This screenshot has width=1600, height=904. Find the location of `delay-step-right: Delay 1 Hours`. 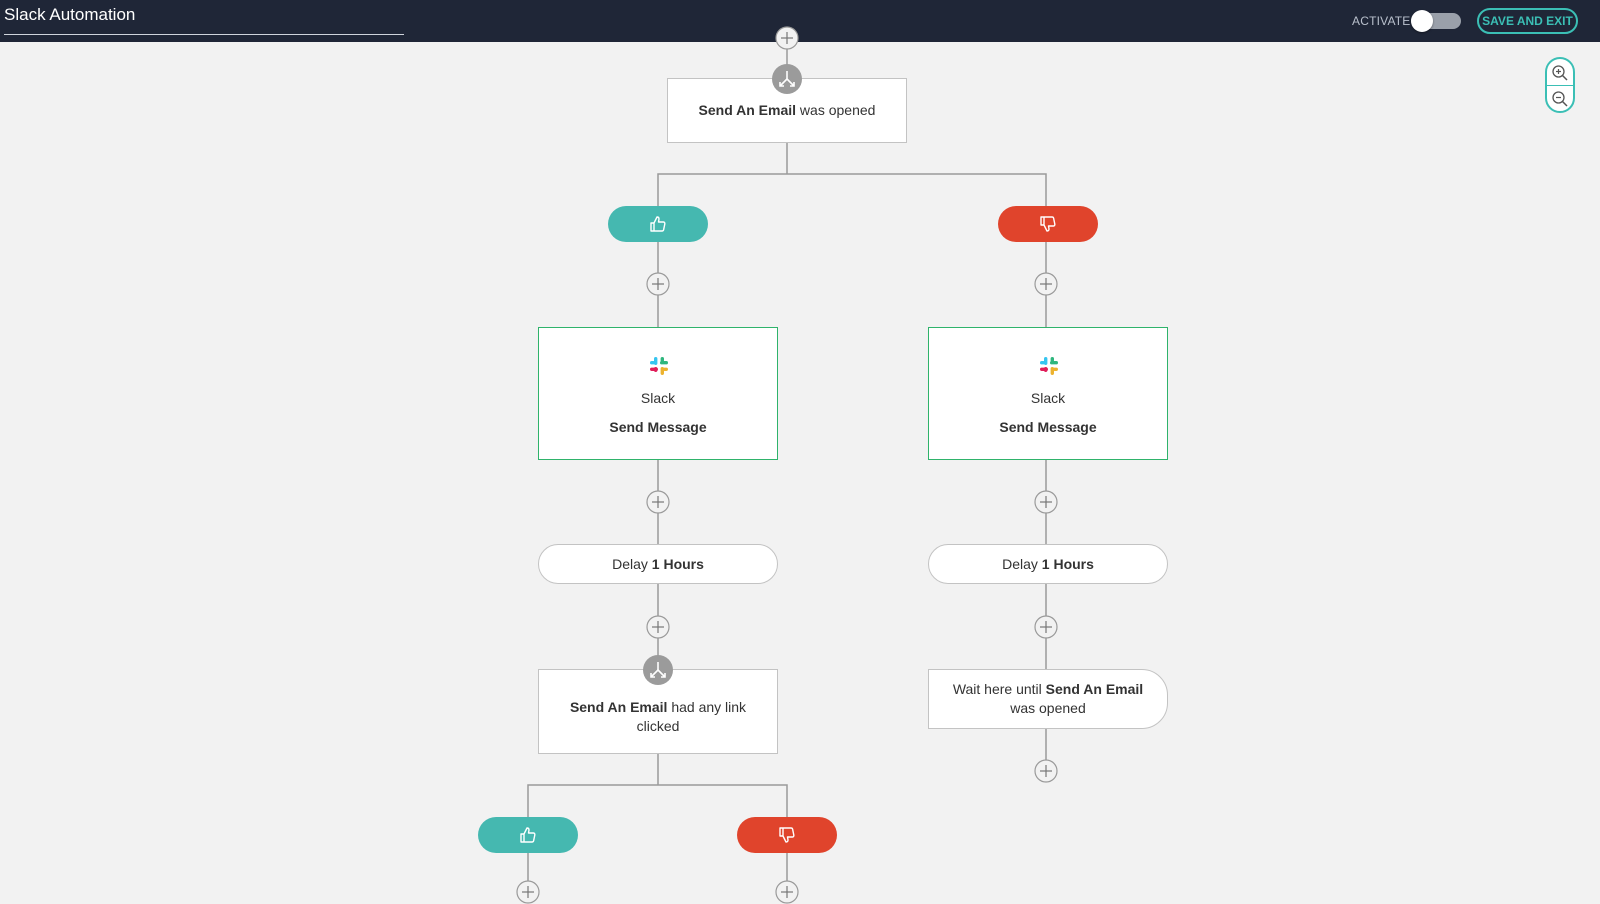

delay-step-right: Delay 1 Hours is located at coordinates (1048, 564).